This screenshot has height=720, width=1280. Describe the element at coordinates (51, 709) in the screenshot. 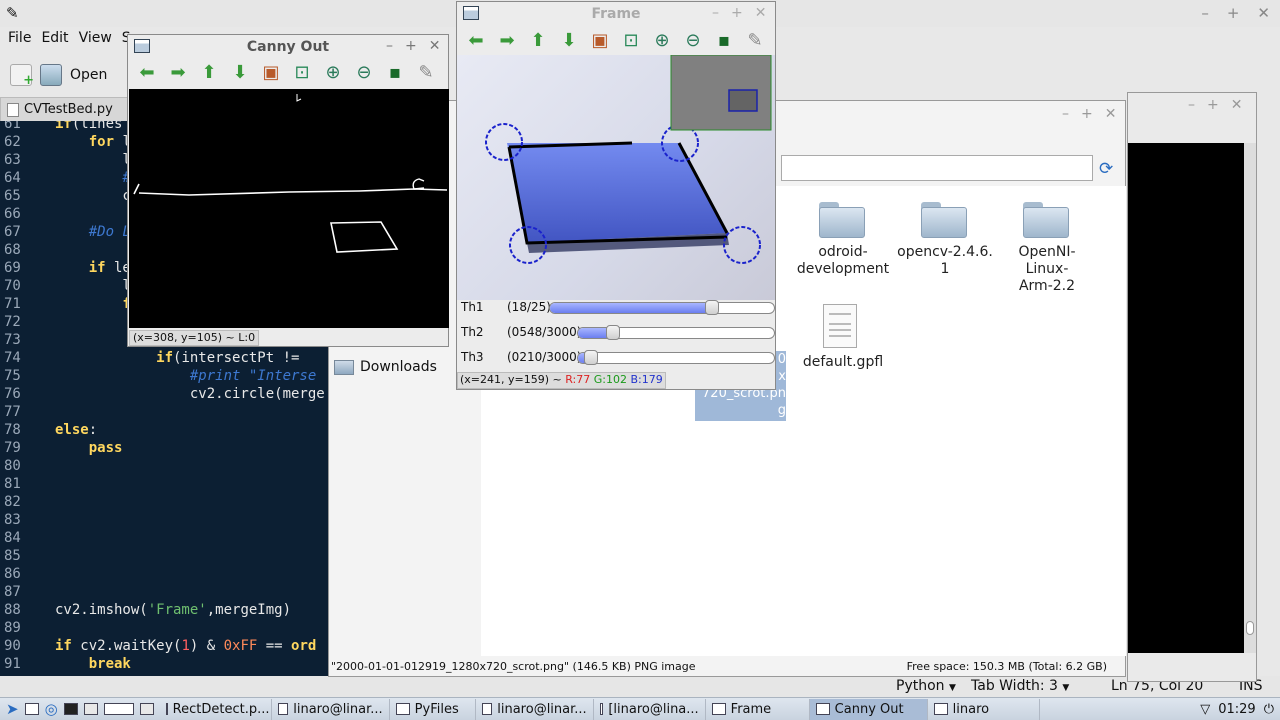

I see `browser-icon: ◎` at that location.